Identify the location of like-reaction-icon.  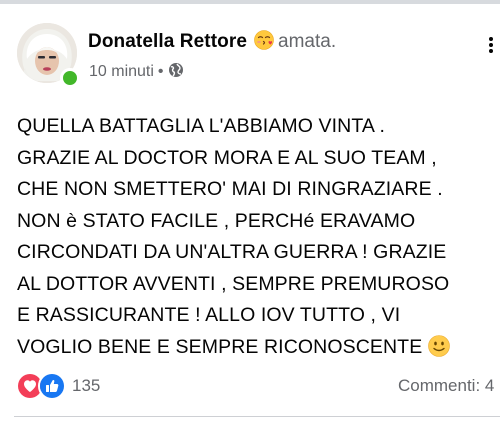
(52, 386).